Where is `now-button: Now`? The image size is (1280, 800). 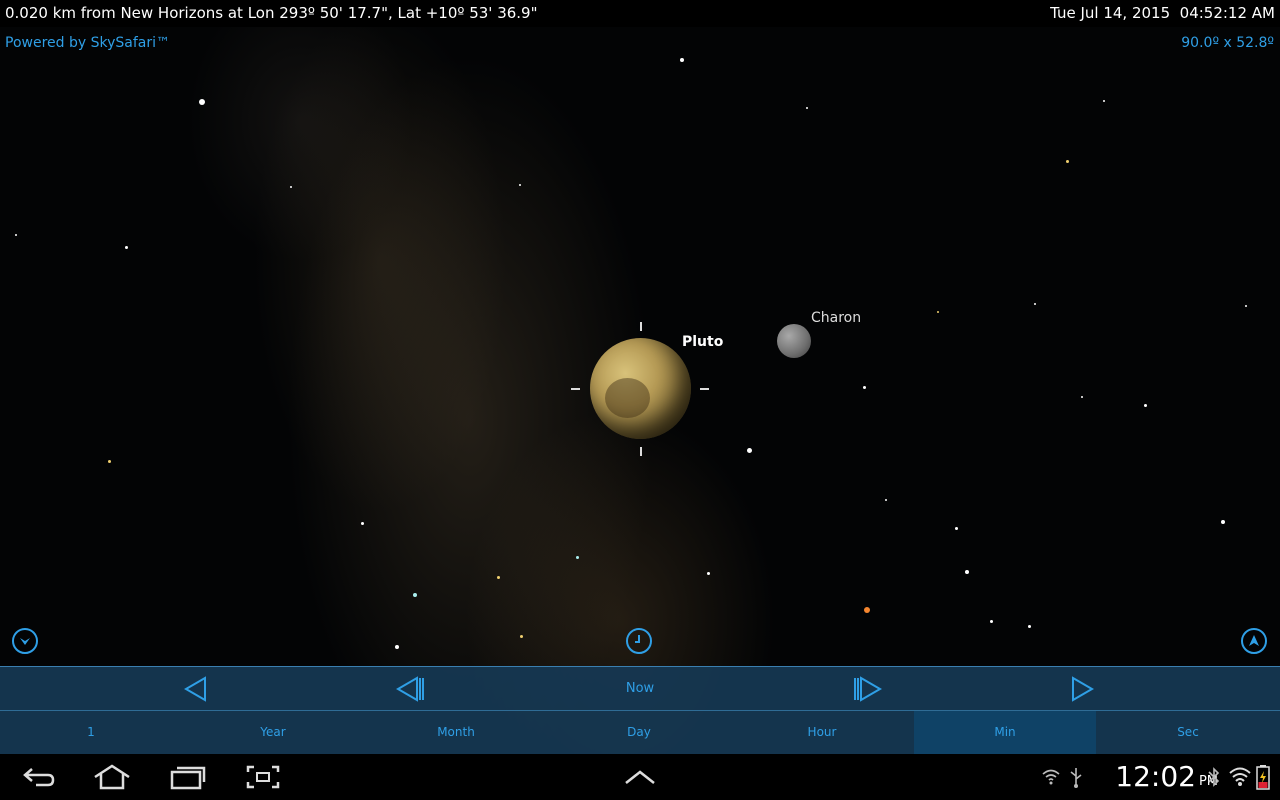
now-button: Now is located at coordinates (640, 689).